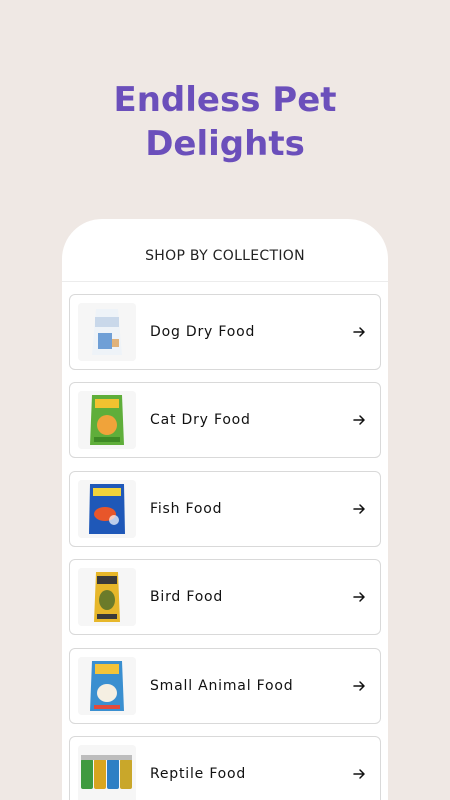 Image resolution: width=450 pixels, height=800 pixels. I want to click on collection-item-small-animal-food: Small Animal Food, so click(225, 685).